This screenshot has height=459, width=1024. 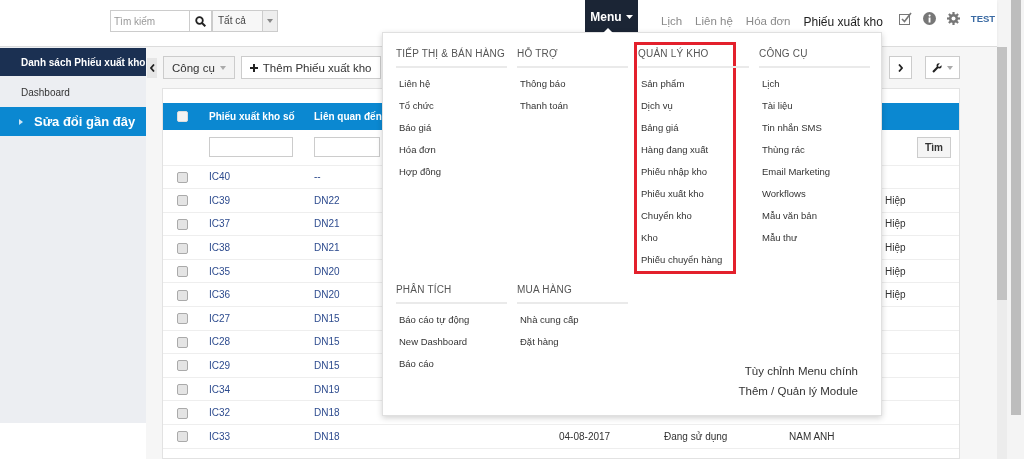 What do you see at coordinates (549, 320) in the screenshot?
I see `menu-item: Nhà cung cấp` at bounding box center [549, 320].